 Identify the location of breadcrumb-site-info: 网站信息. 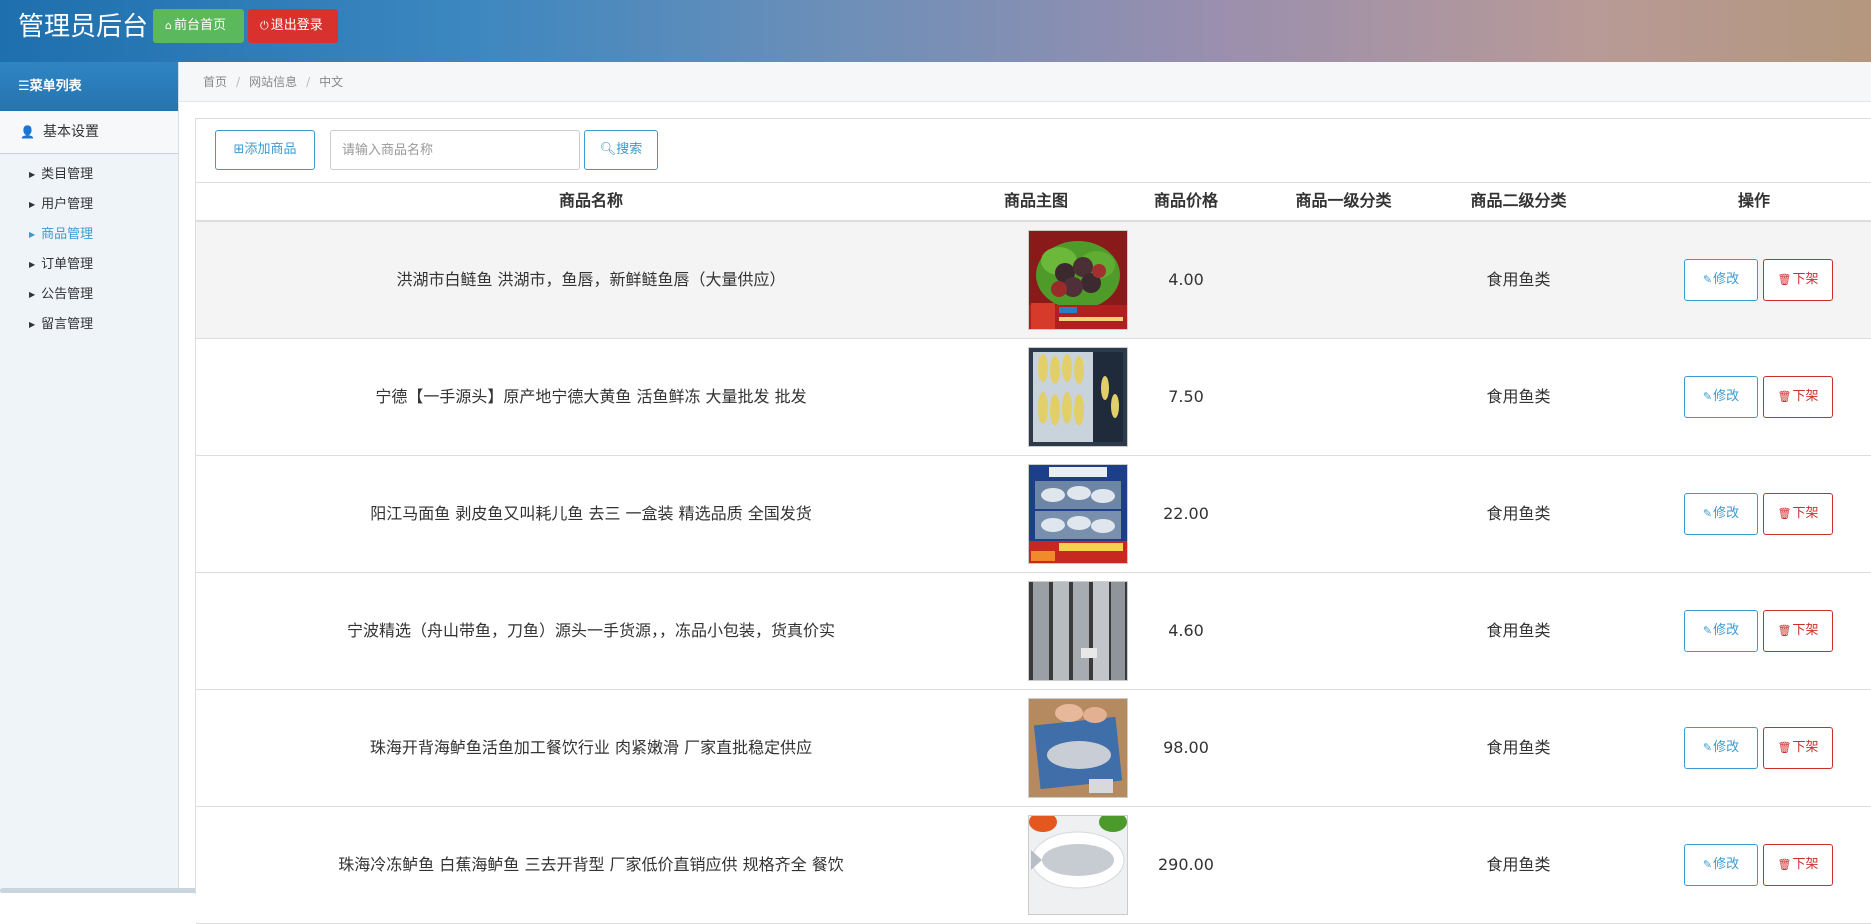
(273, 82).